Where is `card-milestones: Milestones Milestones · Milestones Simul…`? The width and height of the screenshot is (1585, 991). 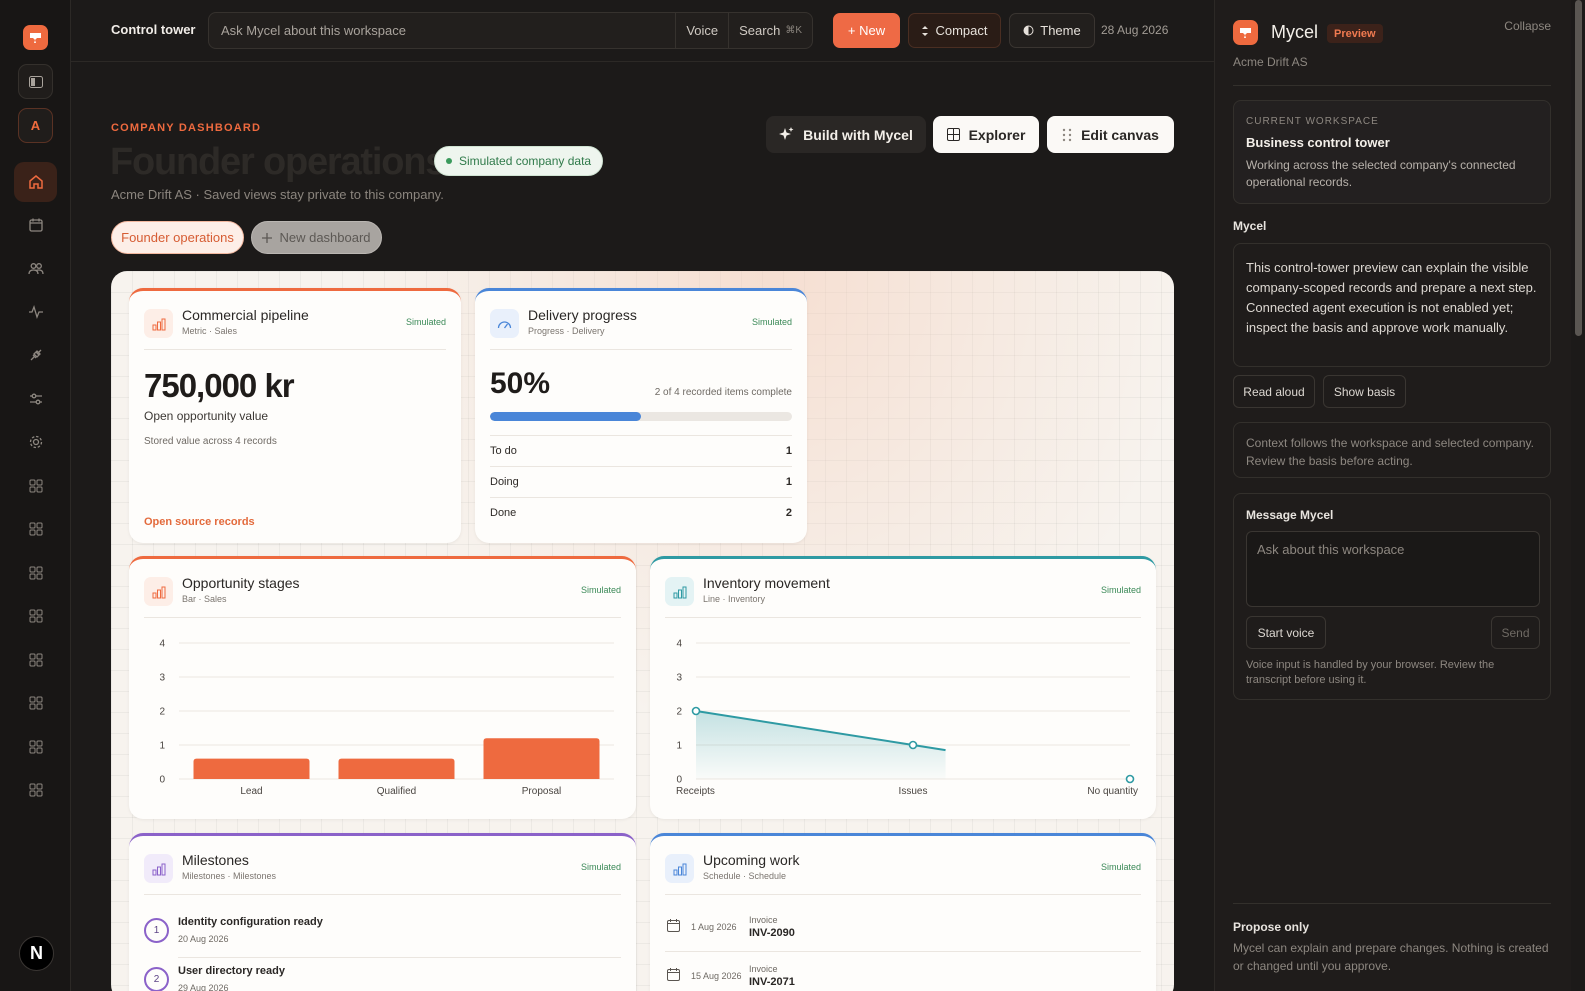
card-milestones: Milestones Milestones · Milestones Simul… is located at coordinates (382, 912).